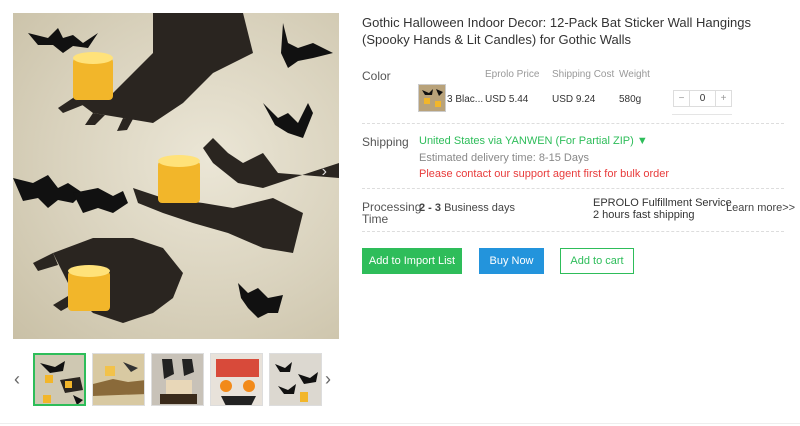  I want to click on processing-days: 2 - 3 Business days, so click(467, 208).